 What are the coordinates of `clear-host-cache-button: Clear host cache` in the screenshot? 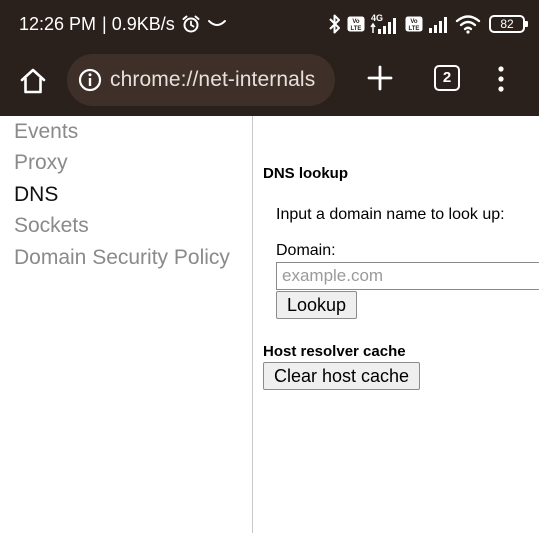 It's located at (342, 376).